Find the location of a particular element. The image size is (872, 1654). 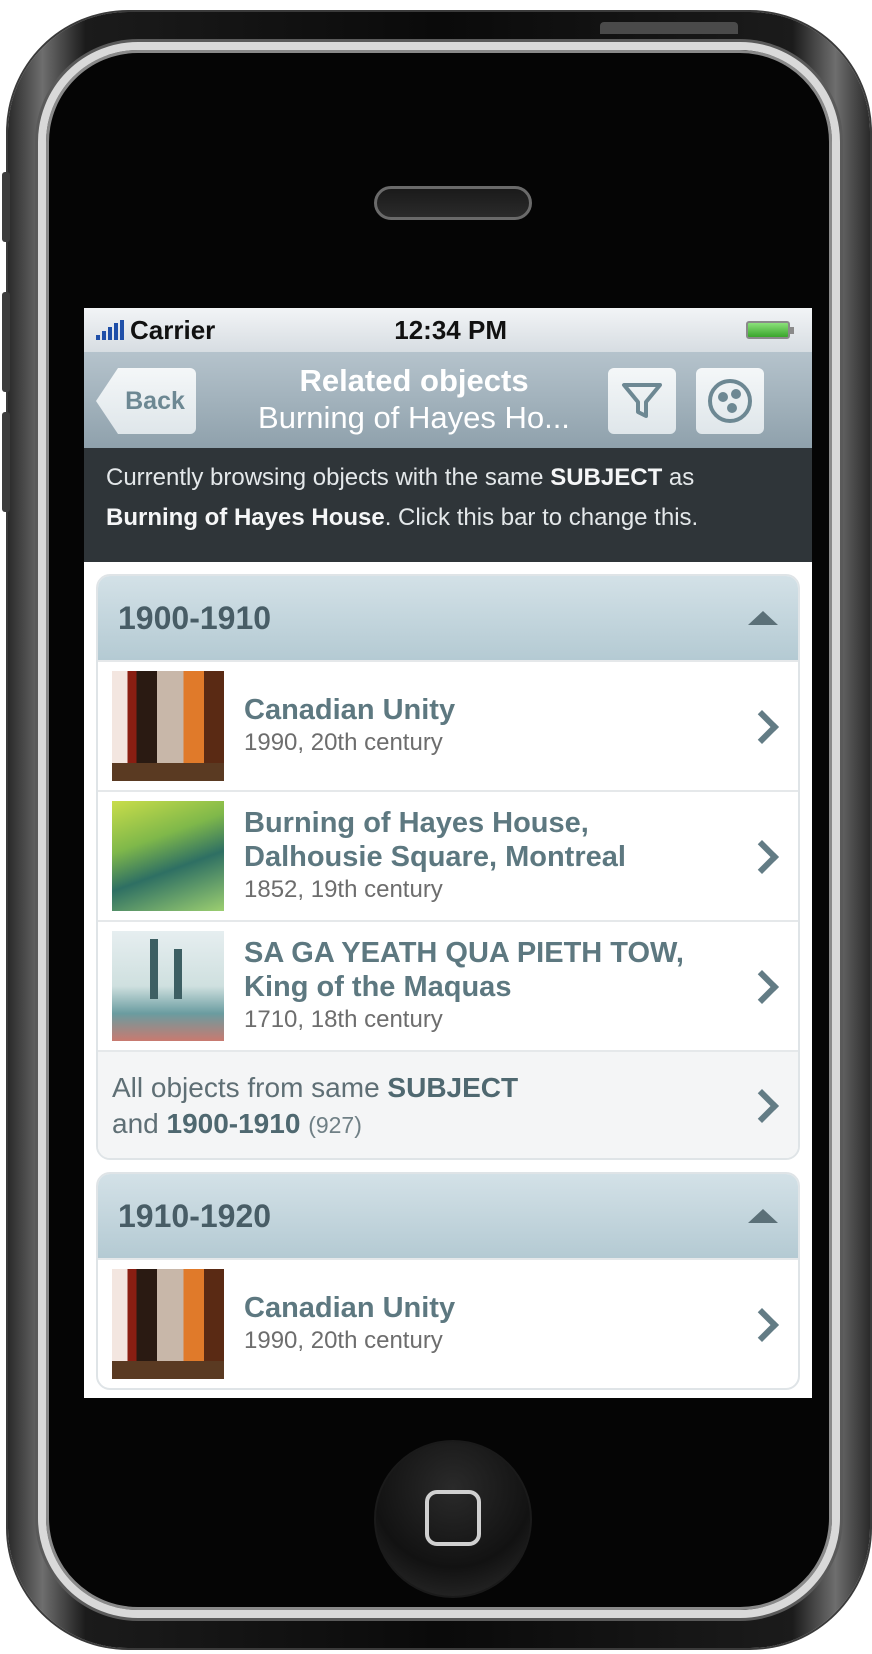

carrier-group: Carrier is located at coordinates (155, 330).